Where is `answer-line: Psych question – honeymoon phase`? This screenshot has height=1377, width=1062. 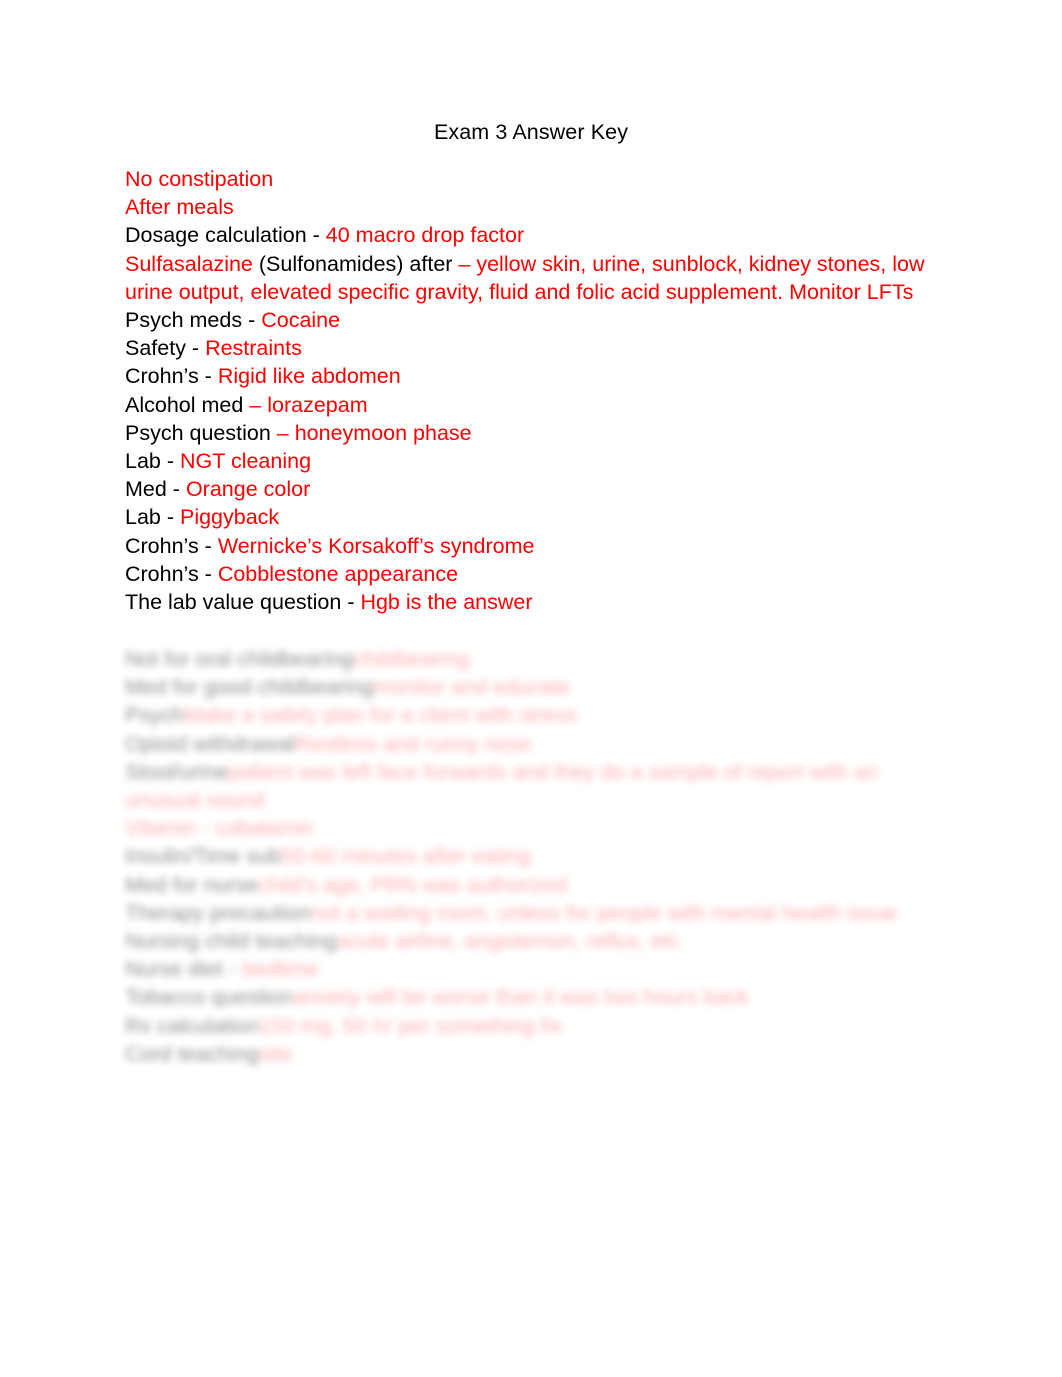 answer-line: Psych question – honeymoon phase is located at coordinates (531, 433).